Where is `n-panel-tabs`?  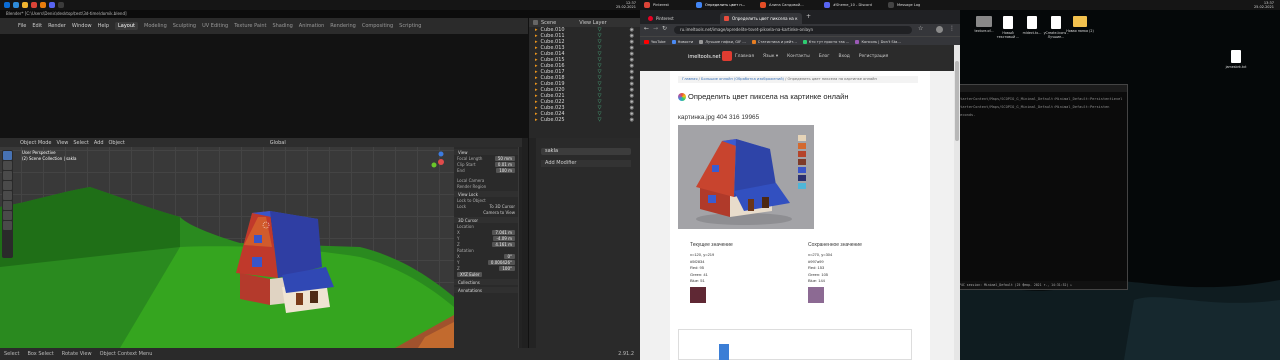 n-panel-tabs is located at coordinates (520, 247).